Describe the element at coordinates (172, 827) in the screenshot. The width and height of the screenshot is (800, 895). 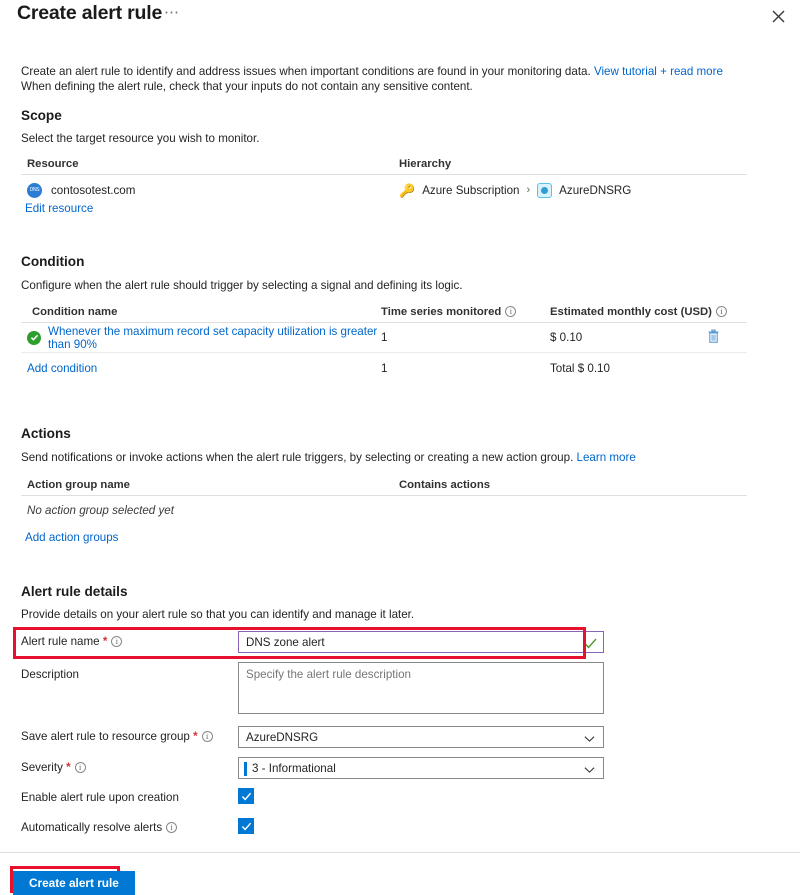
I see `auto-resolve-info-icon: i` at that location.